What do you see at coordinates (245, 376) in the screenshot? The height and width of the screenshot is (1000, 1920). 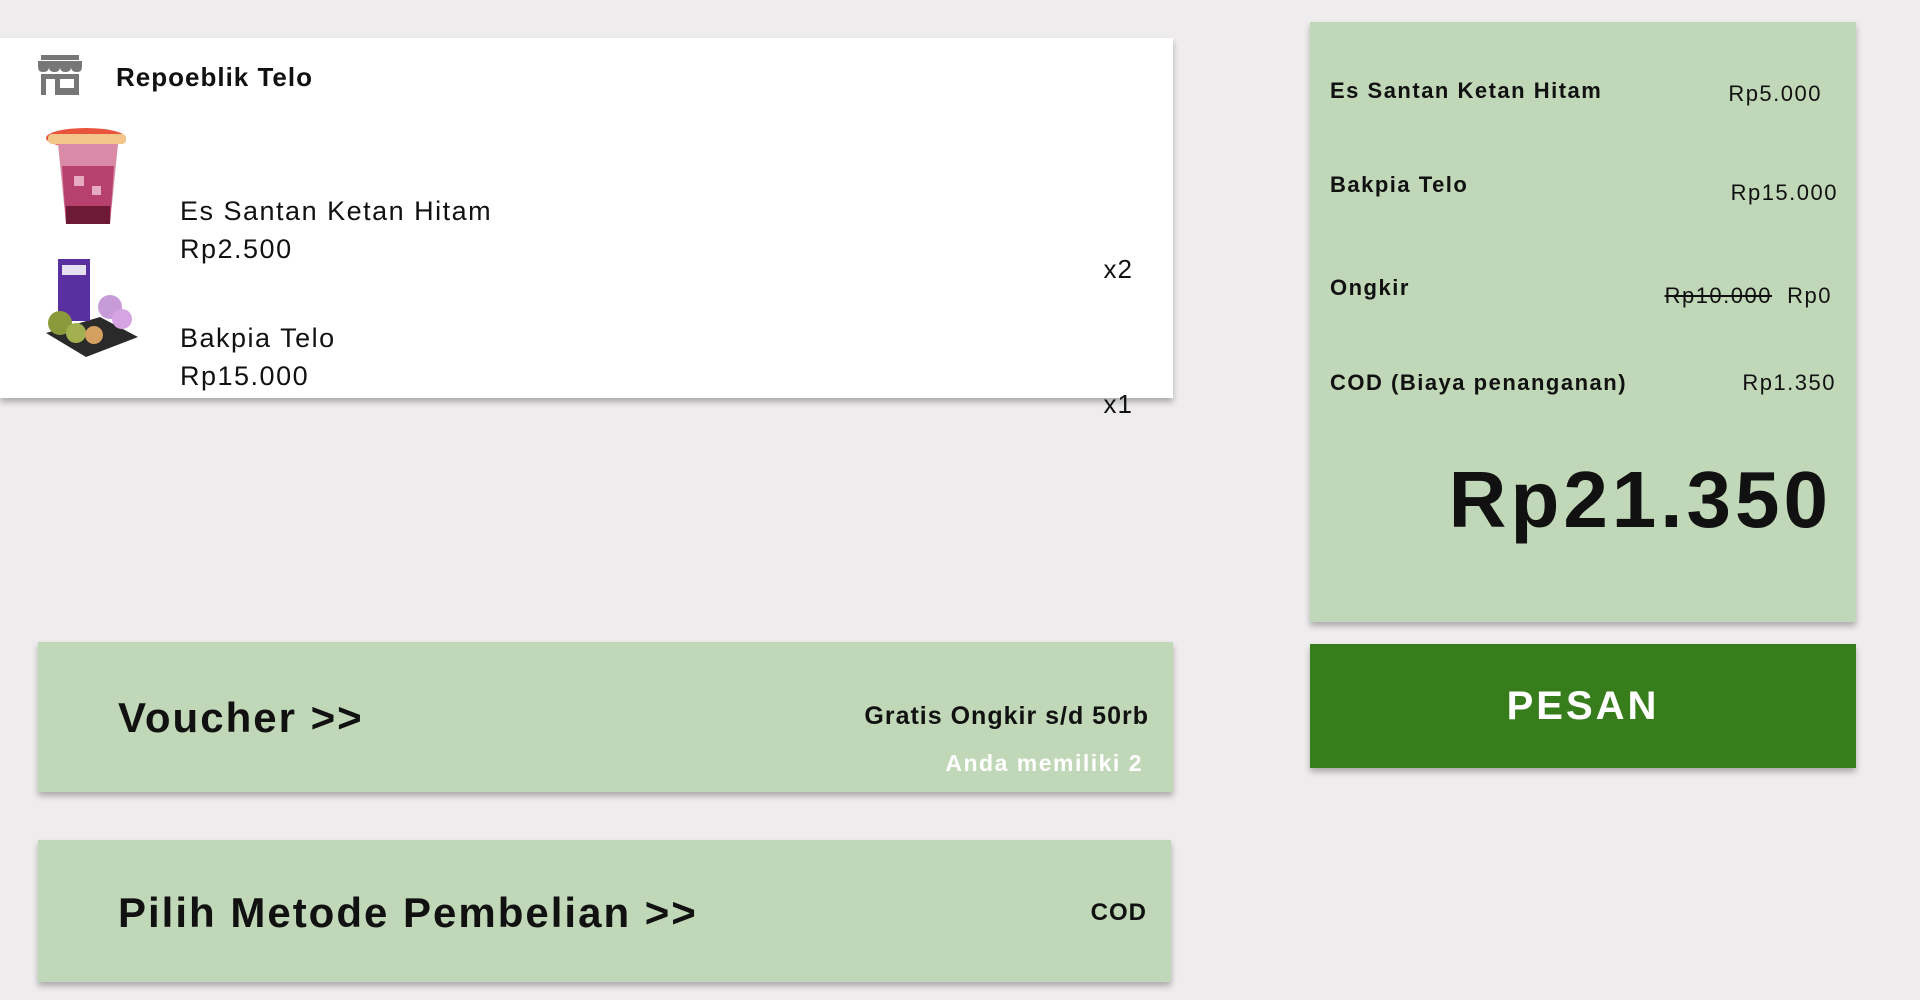 I see `item-price: Rp15.000` at bounding box center [245, 376].